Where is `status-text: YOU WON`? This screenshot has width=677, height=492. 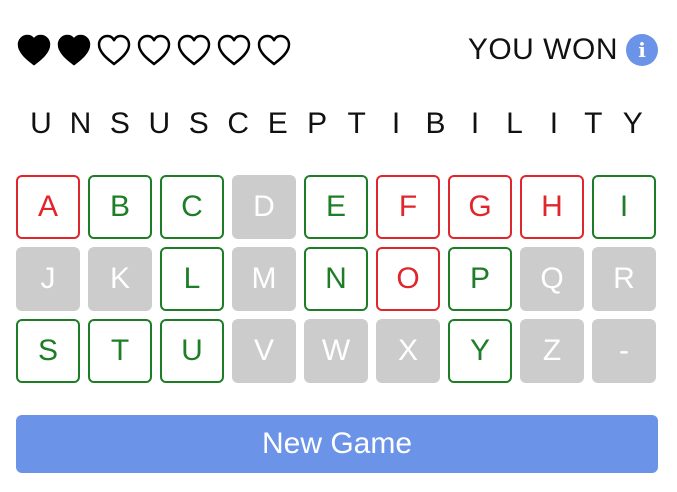
status-text: YOU WON is located at coordinates (542, 49).